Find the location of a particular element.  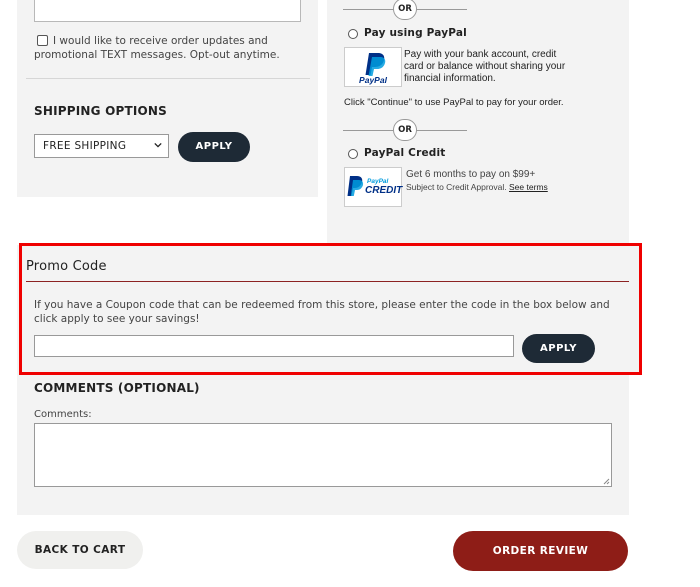

order-review-button: ORDER REVIEW is located at coordinates (540, 551).